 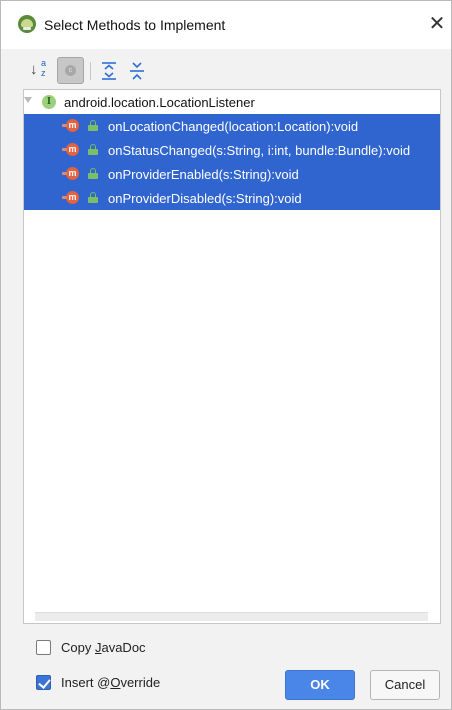 I want to click on dialog-title: Select Methods to Implement, so click(x=135, y=25).